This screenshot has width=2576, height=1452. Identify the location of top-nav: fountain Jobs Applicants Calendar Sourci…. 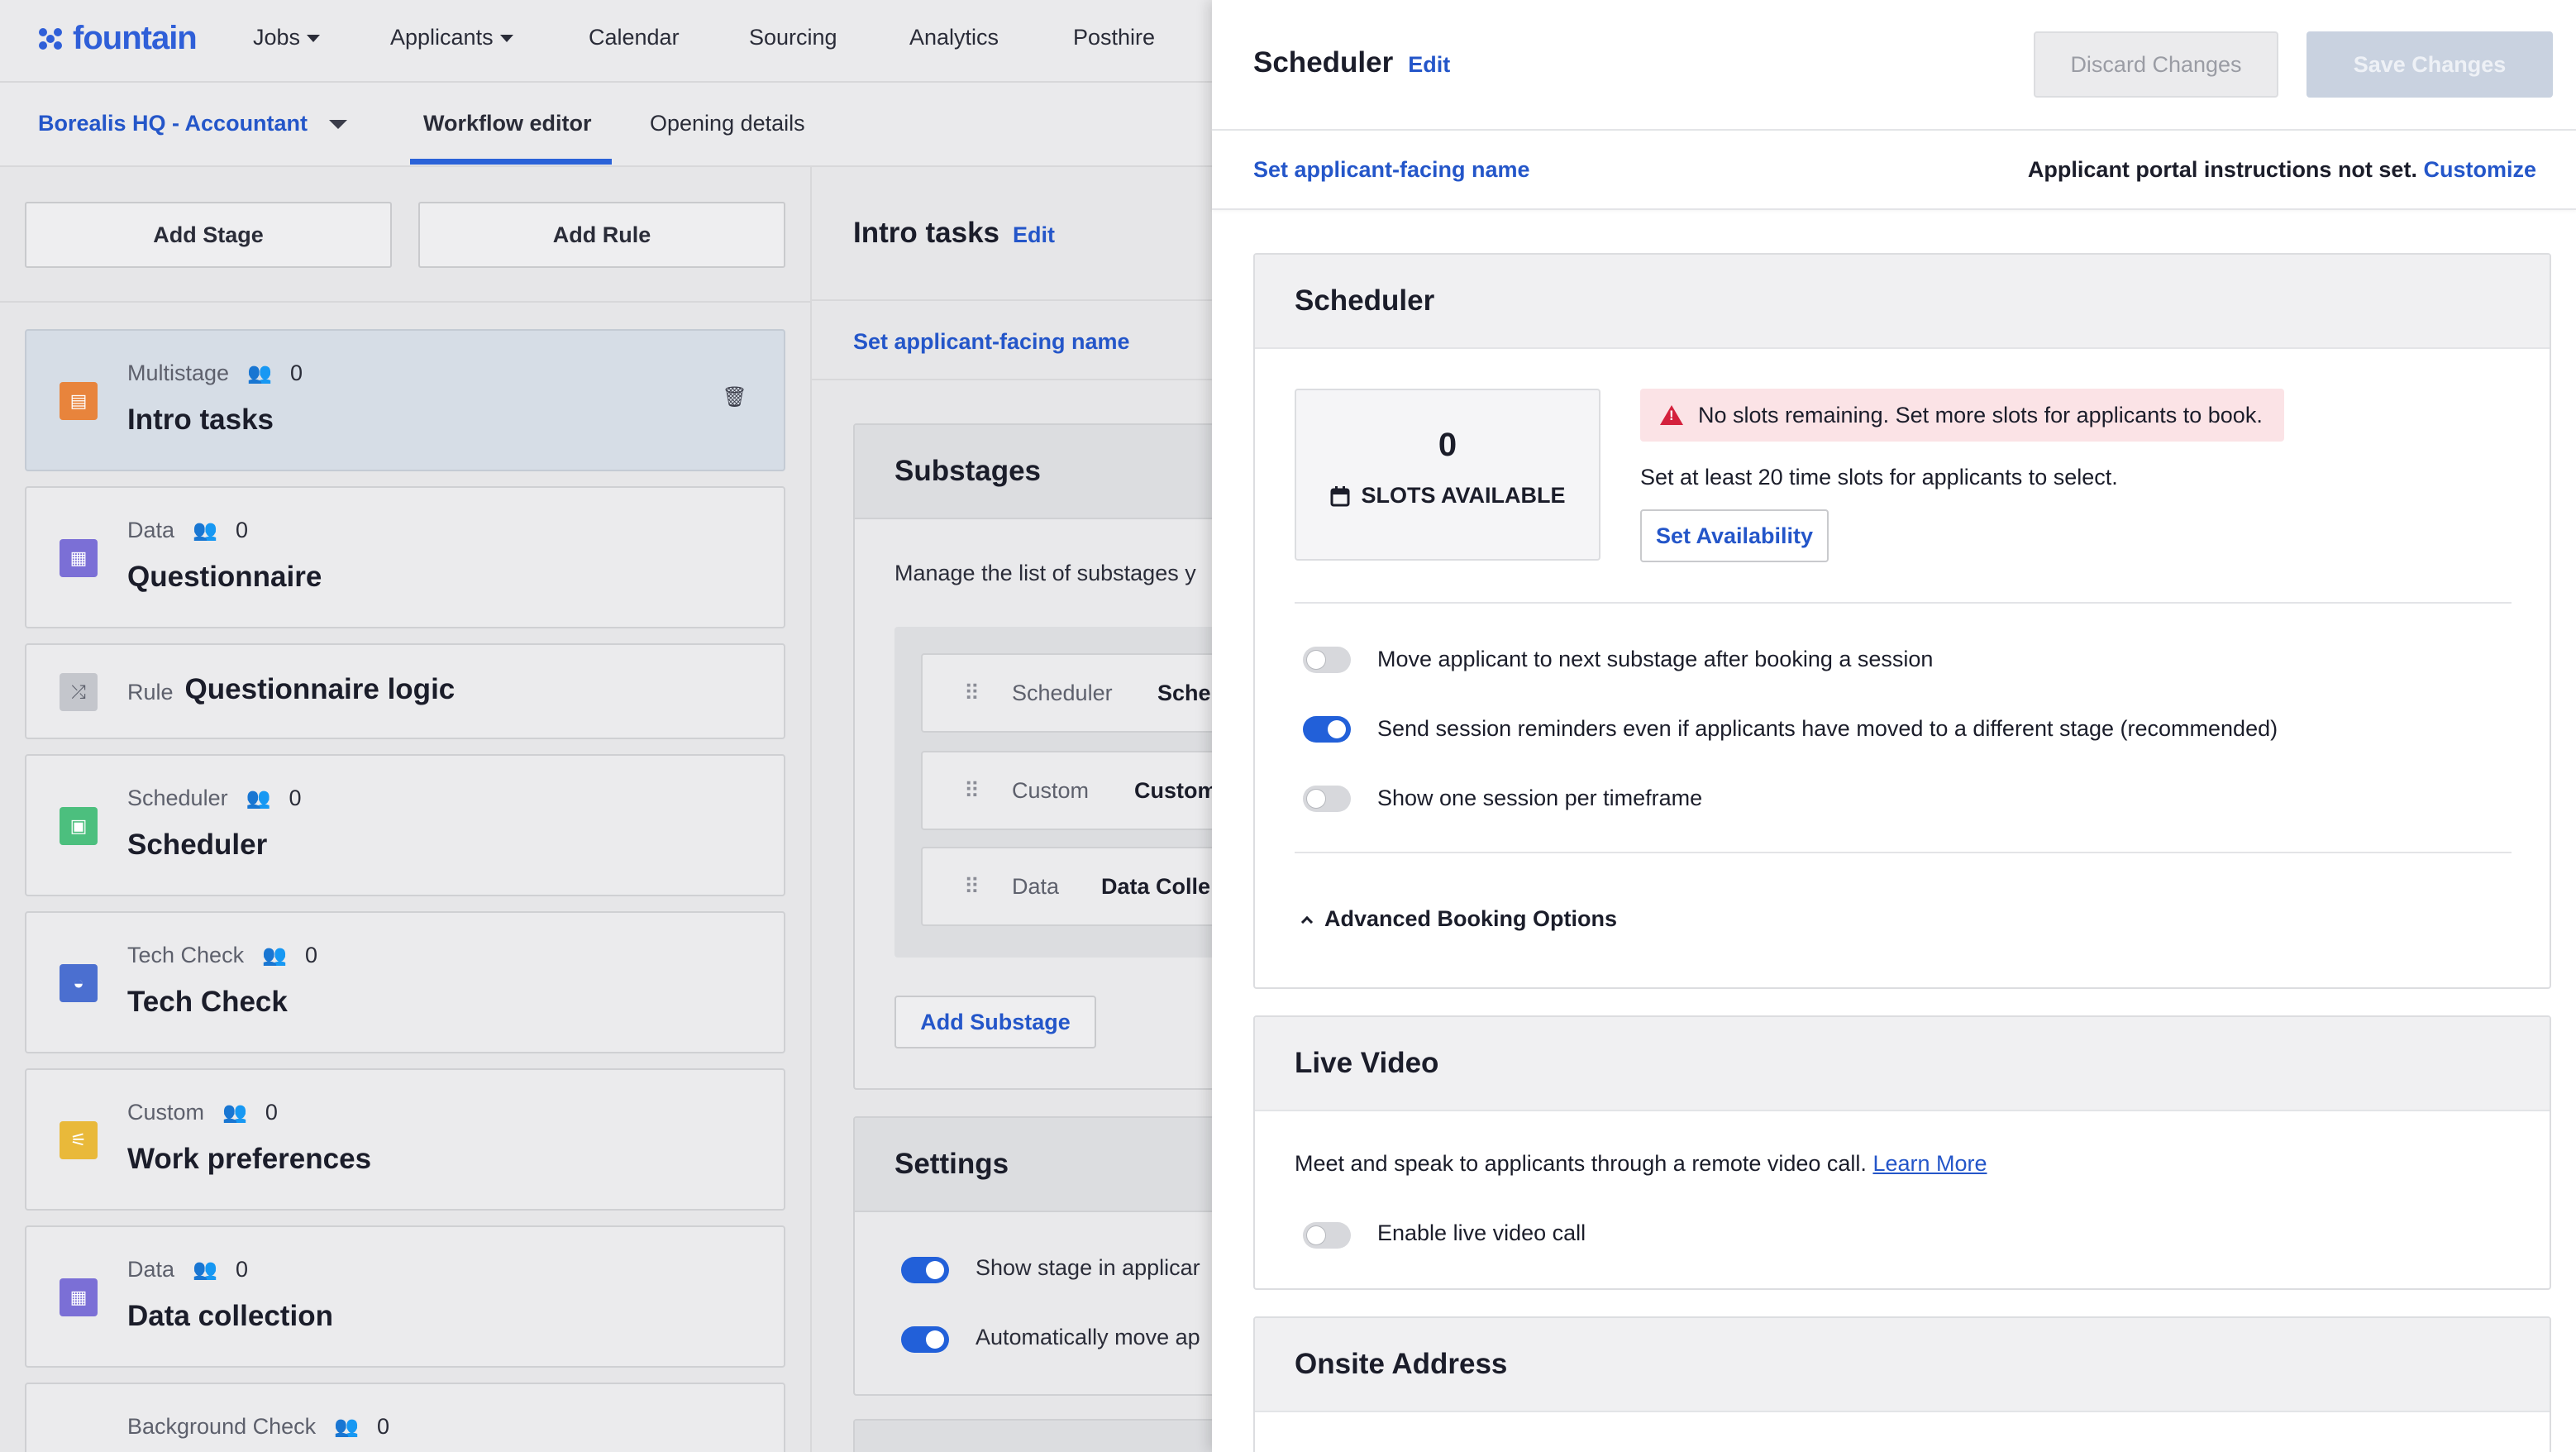
(606, 41).